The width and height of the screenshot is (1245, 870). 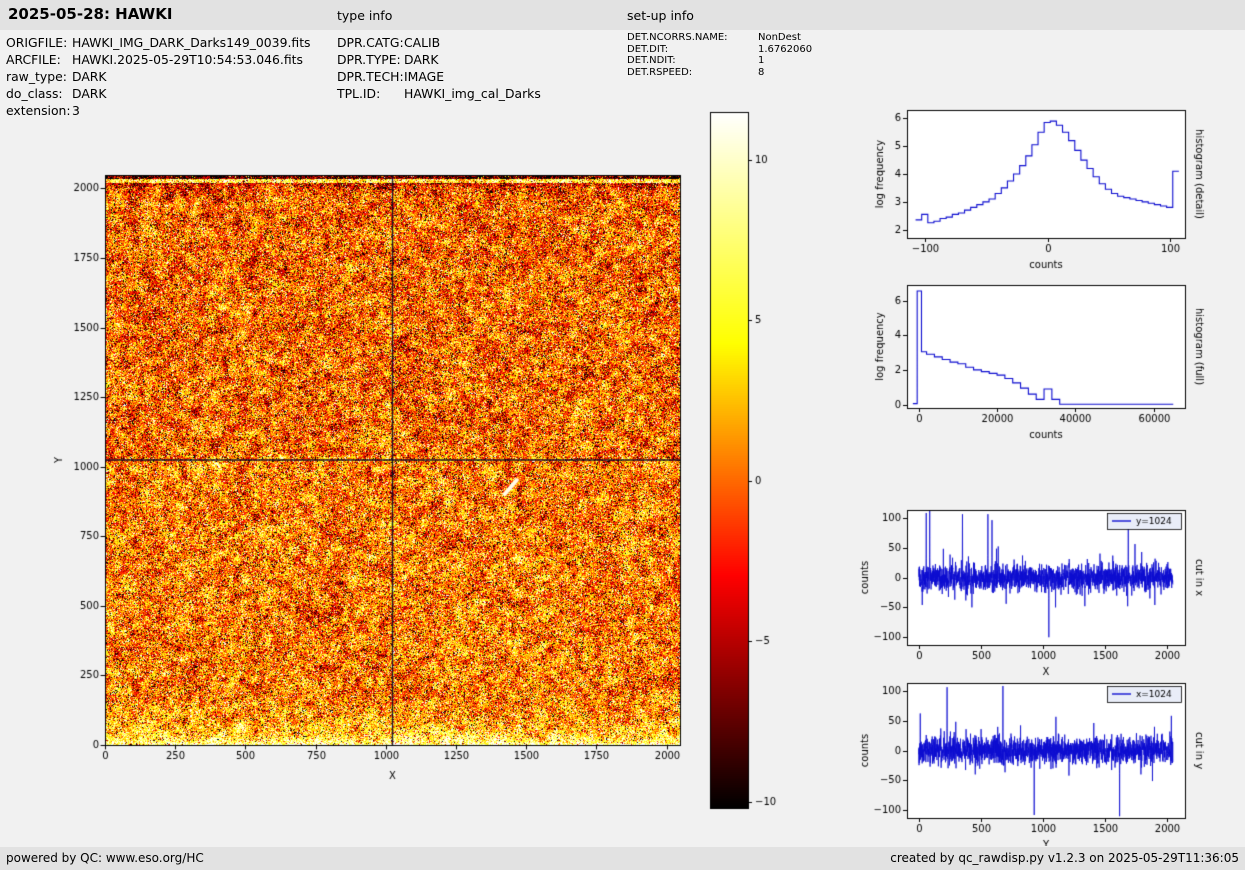 What do you see at coordinates (472, 93) in the screenshot?
I see `info-value: HAWKI_img_cal_Darks` at bounding box center [472, 93].